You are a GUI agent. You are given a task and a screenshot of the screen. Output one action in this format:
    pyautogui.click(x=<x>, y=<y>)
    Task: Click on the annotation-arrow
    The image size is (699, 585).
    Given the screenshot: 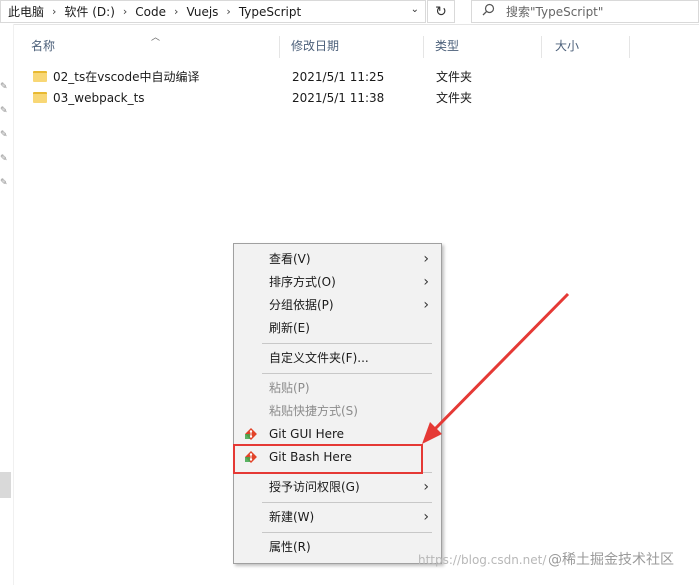 What is the action you would take?
    pyautogui.click(x=496, y=368)
    